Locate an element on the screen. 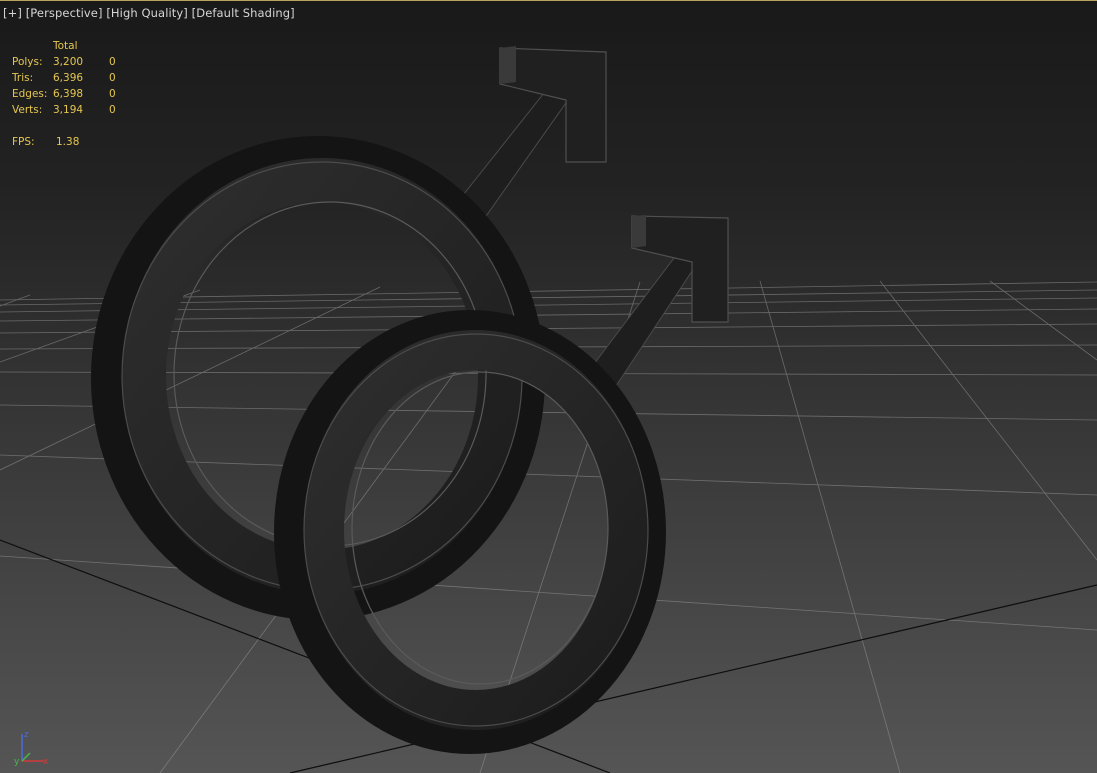 This screenshot has height=773, width=1097. viewport-pov-menu: [Perspective] is located at coordinates (64, 13).